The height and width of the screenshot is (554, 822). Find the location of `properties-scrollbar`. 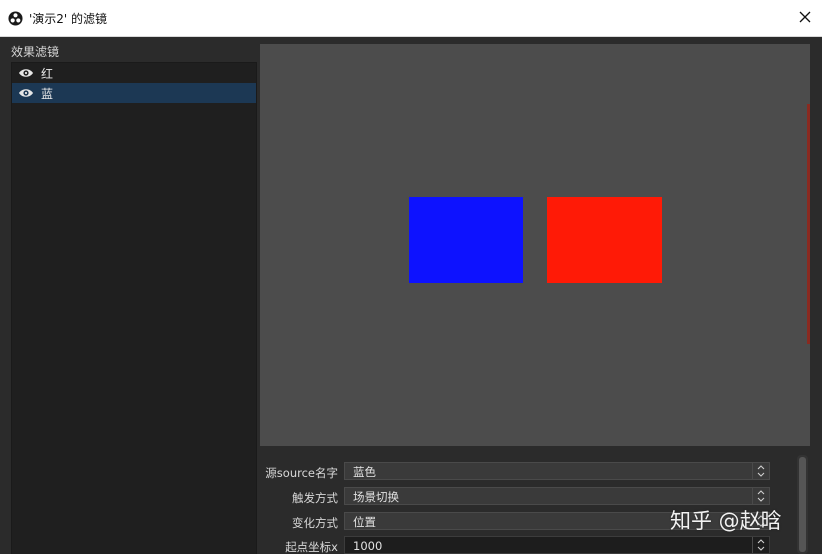

properties-scrollbar is located at coordinates (802, 504).